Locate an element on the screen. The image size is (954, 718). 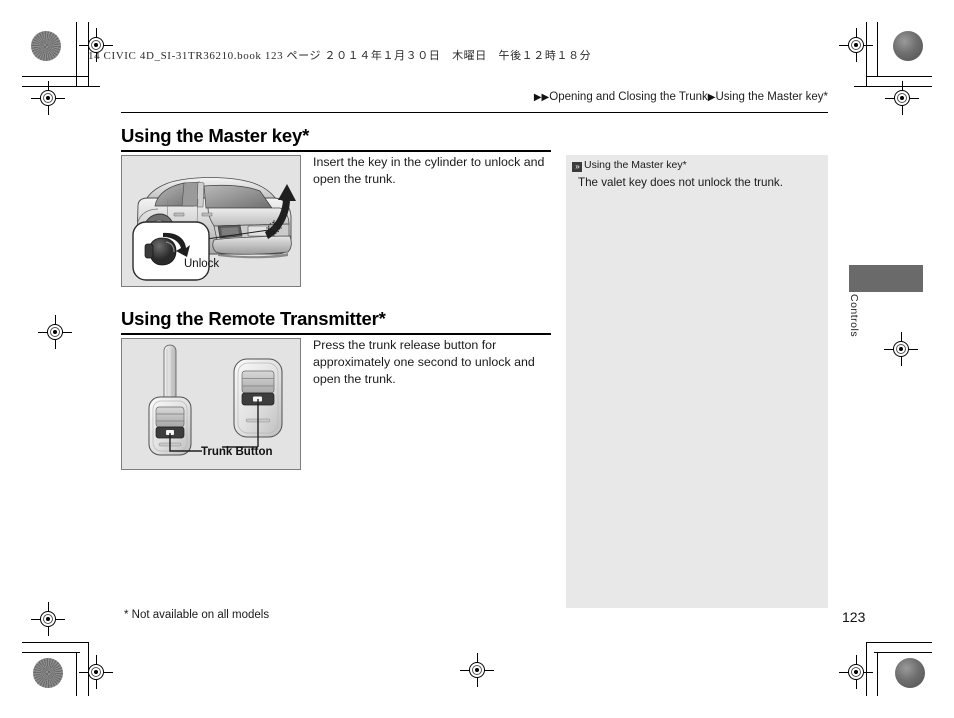
unlock-callout-label: Unlock is located at coordinates (201, 264).